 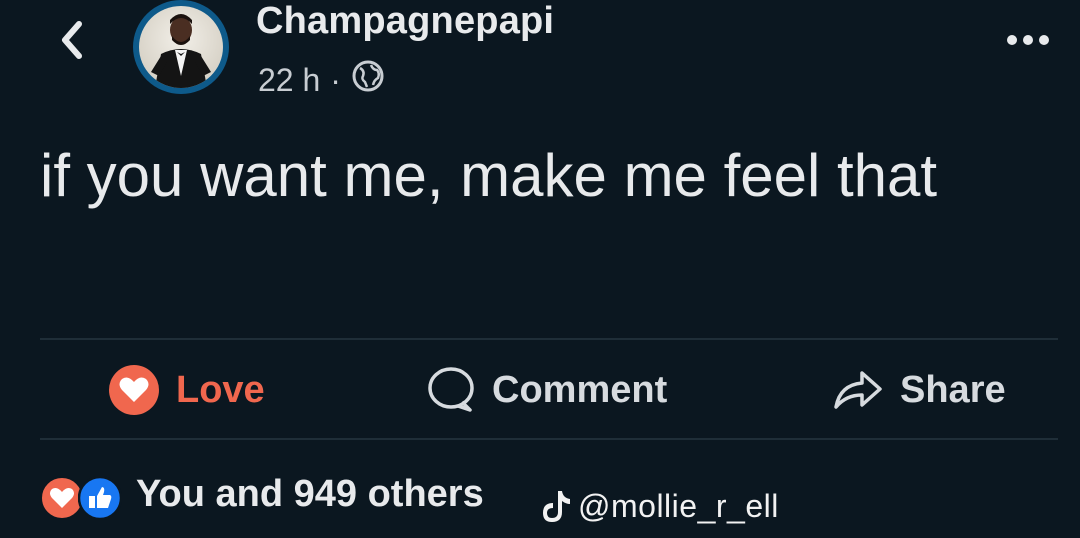 I want to click on reactions-summary: You and 949 others, so click(x=262, y=494).